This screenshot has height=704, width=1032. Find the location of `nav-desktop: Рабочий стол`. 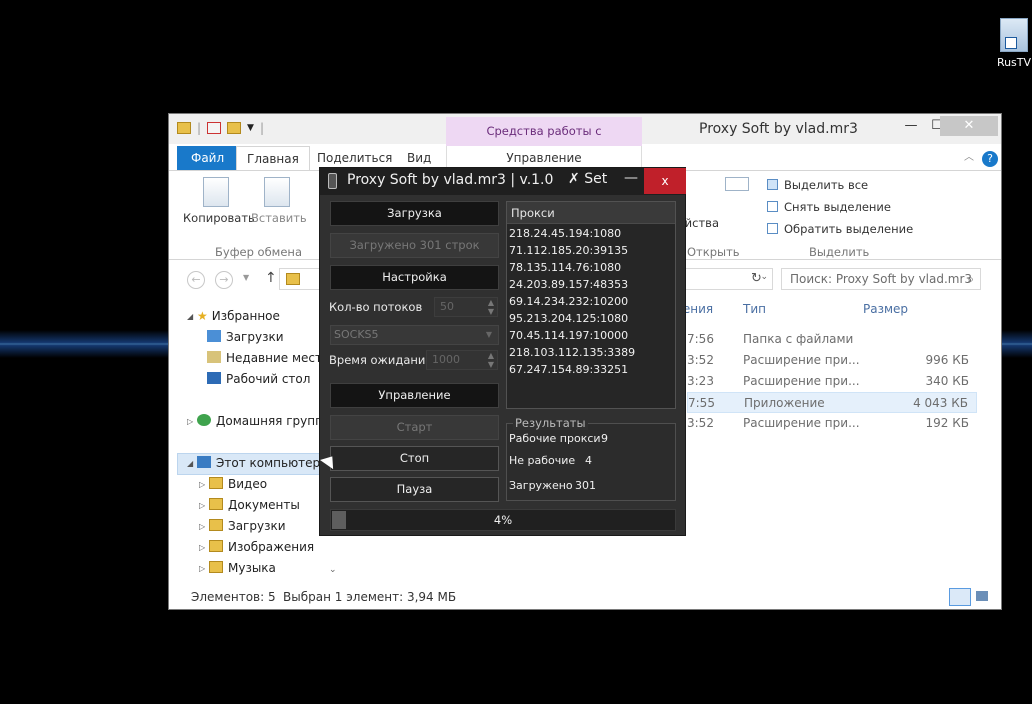

nav-desktop: Рабочий стол is located at coordinates (258, 379).